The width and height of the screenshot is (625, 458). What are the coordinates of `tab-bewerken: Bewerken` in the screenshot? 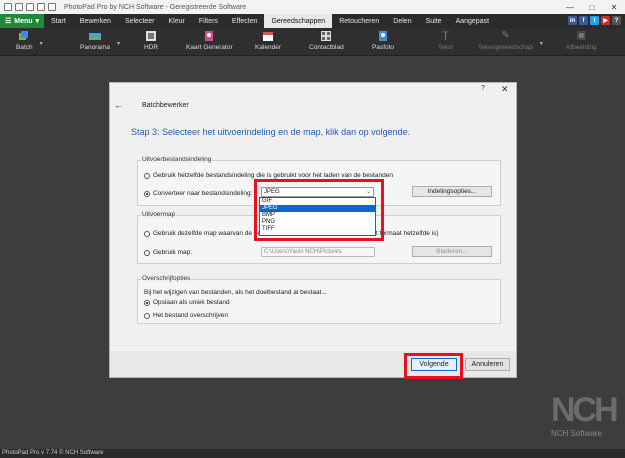 It's located at (95, 21).